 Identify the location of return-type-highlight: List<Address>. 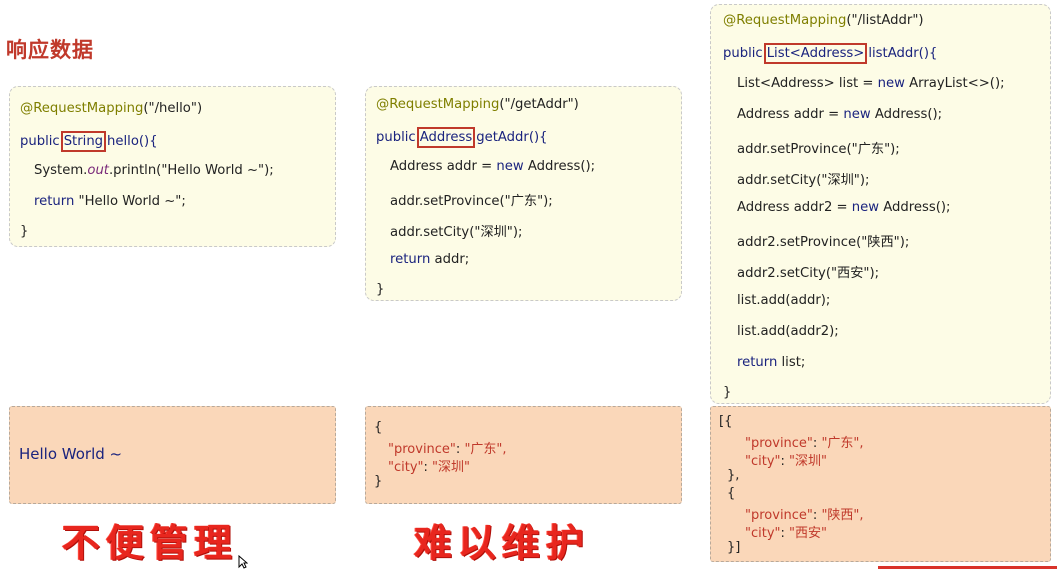
(815, 53).